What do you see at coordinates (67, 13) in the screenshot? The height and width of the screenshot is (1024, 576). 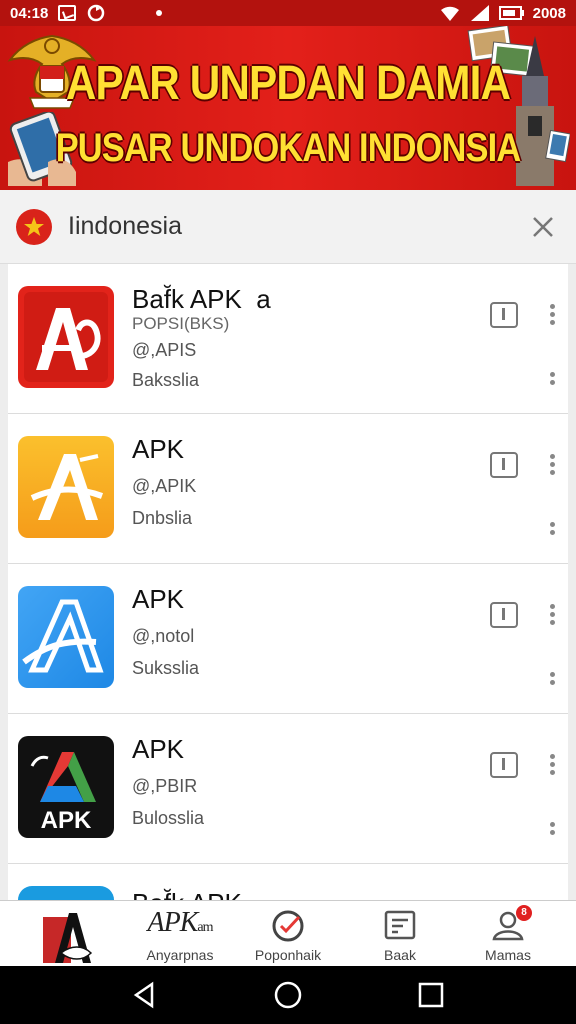 I see `notification-icon` at bounding box center [67, 13].